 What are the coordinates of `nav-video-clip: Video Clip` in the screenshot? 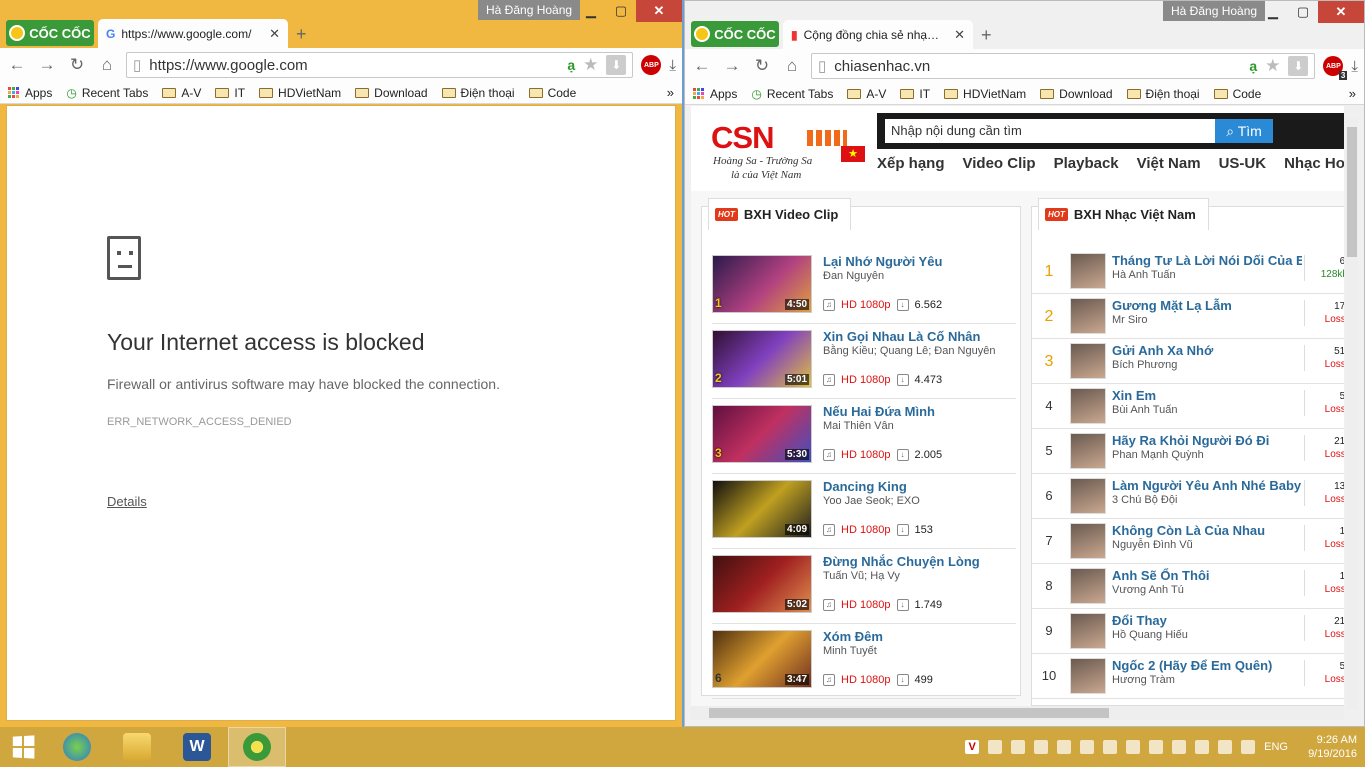 It's located at (999, 163).